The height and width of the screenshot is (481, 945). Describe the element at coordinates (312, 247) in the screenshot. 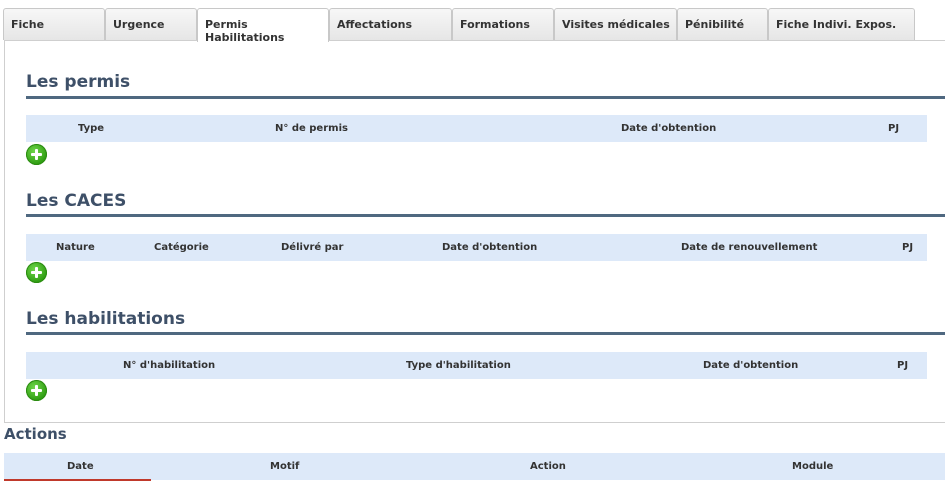

I see `column-header-delivre-par: Délivré par` at that location.